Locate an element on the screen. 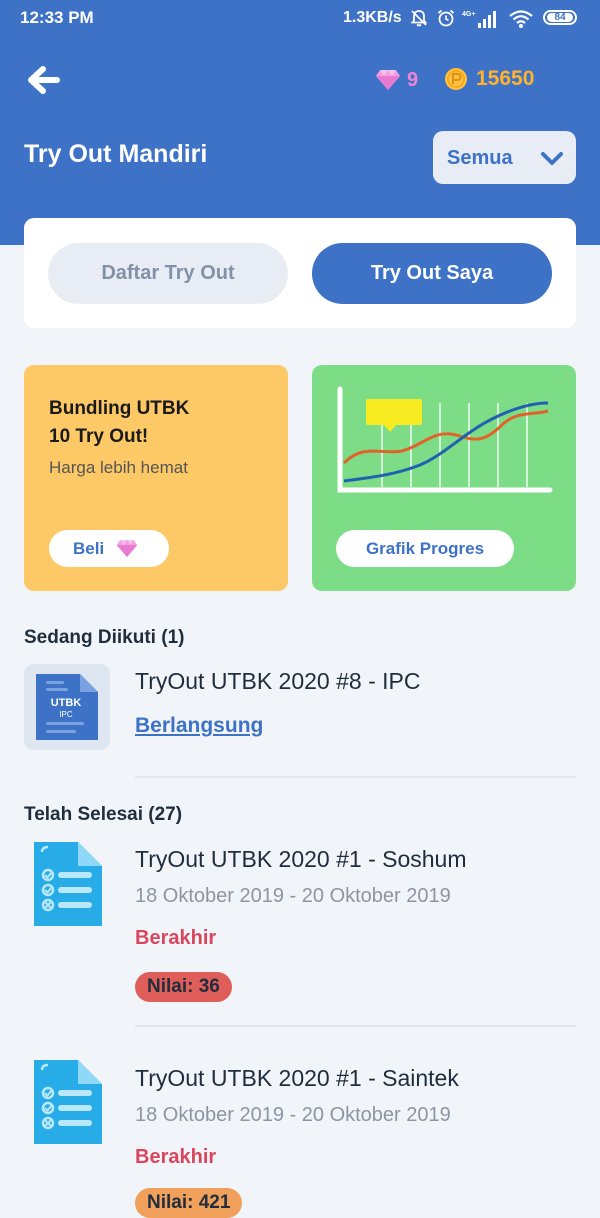 The image size is (600, 1218). gem-count: 9 is located at coordinates (413, 79).